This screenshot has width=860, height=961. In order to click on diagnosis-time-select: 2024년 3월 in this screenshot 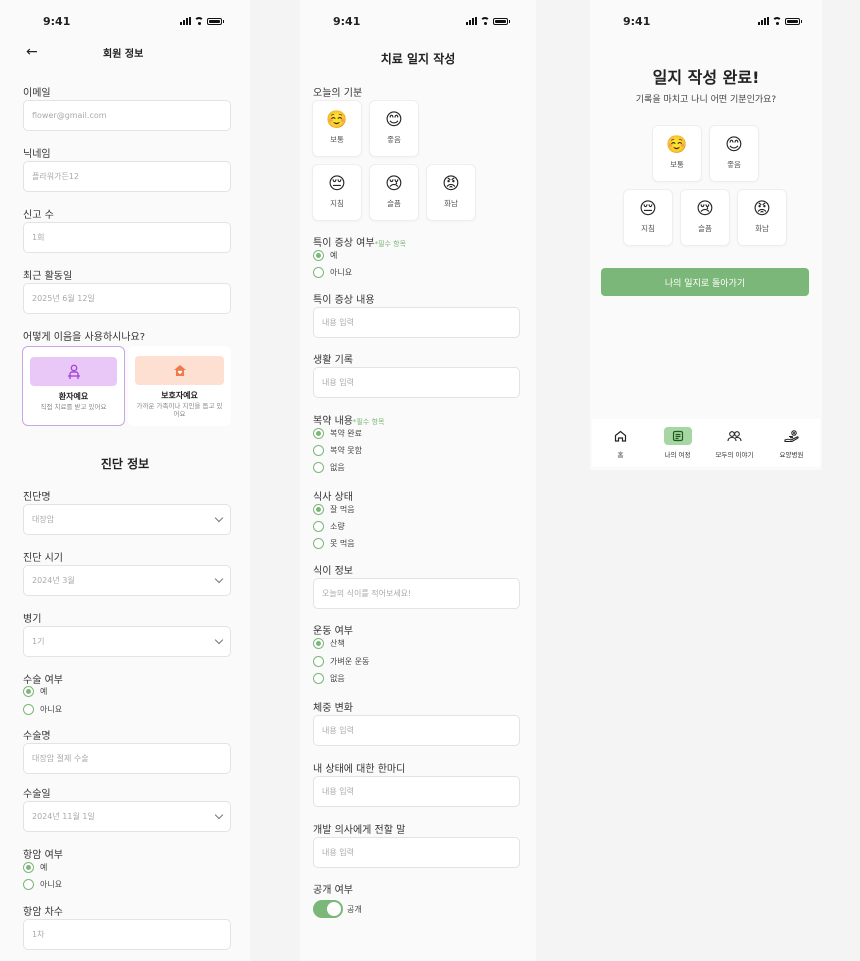, I will do `click(127, 580)`.